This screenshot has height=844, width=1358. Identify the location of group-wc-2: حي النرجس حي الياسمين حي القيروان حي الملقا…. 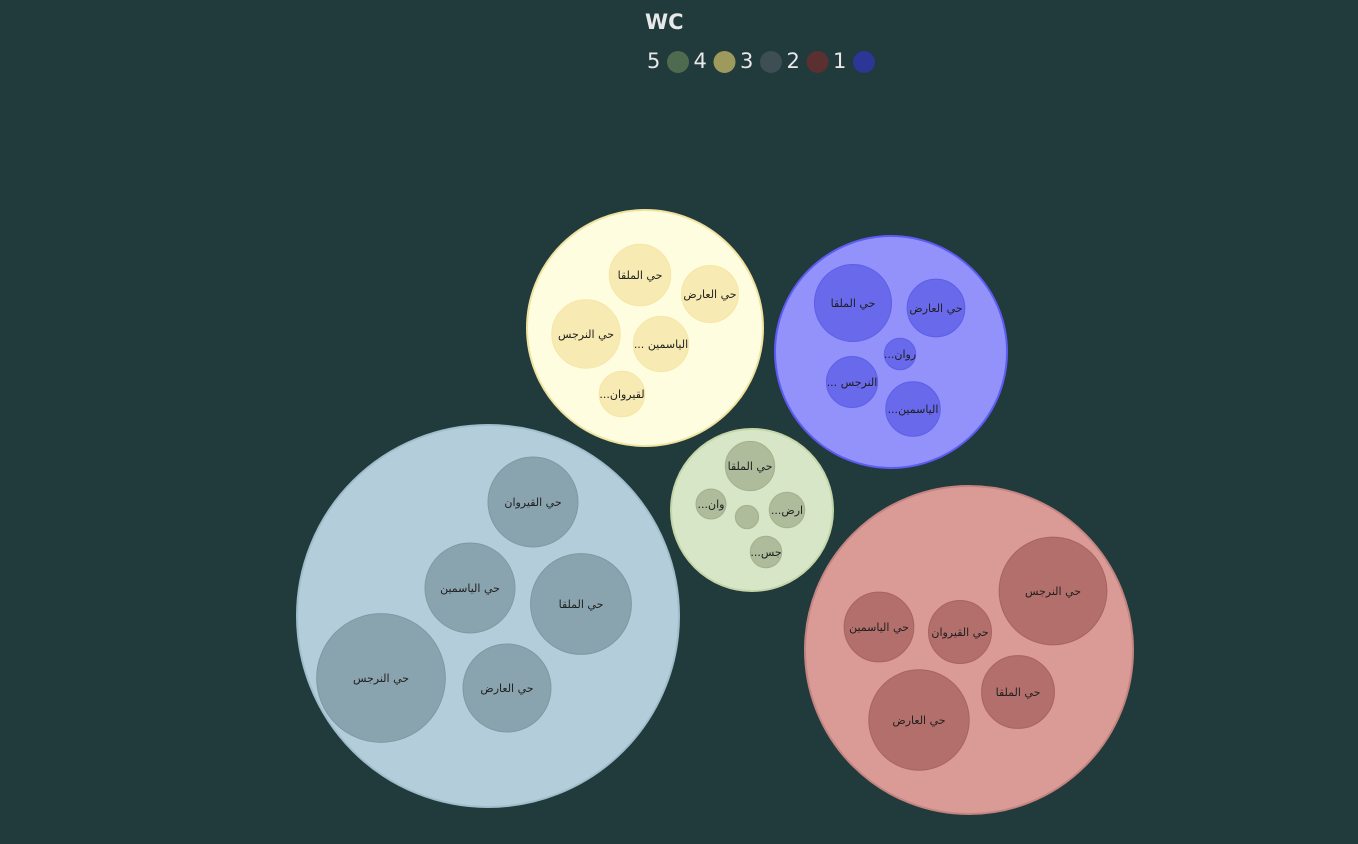
(969, 650).